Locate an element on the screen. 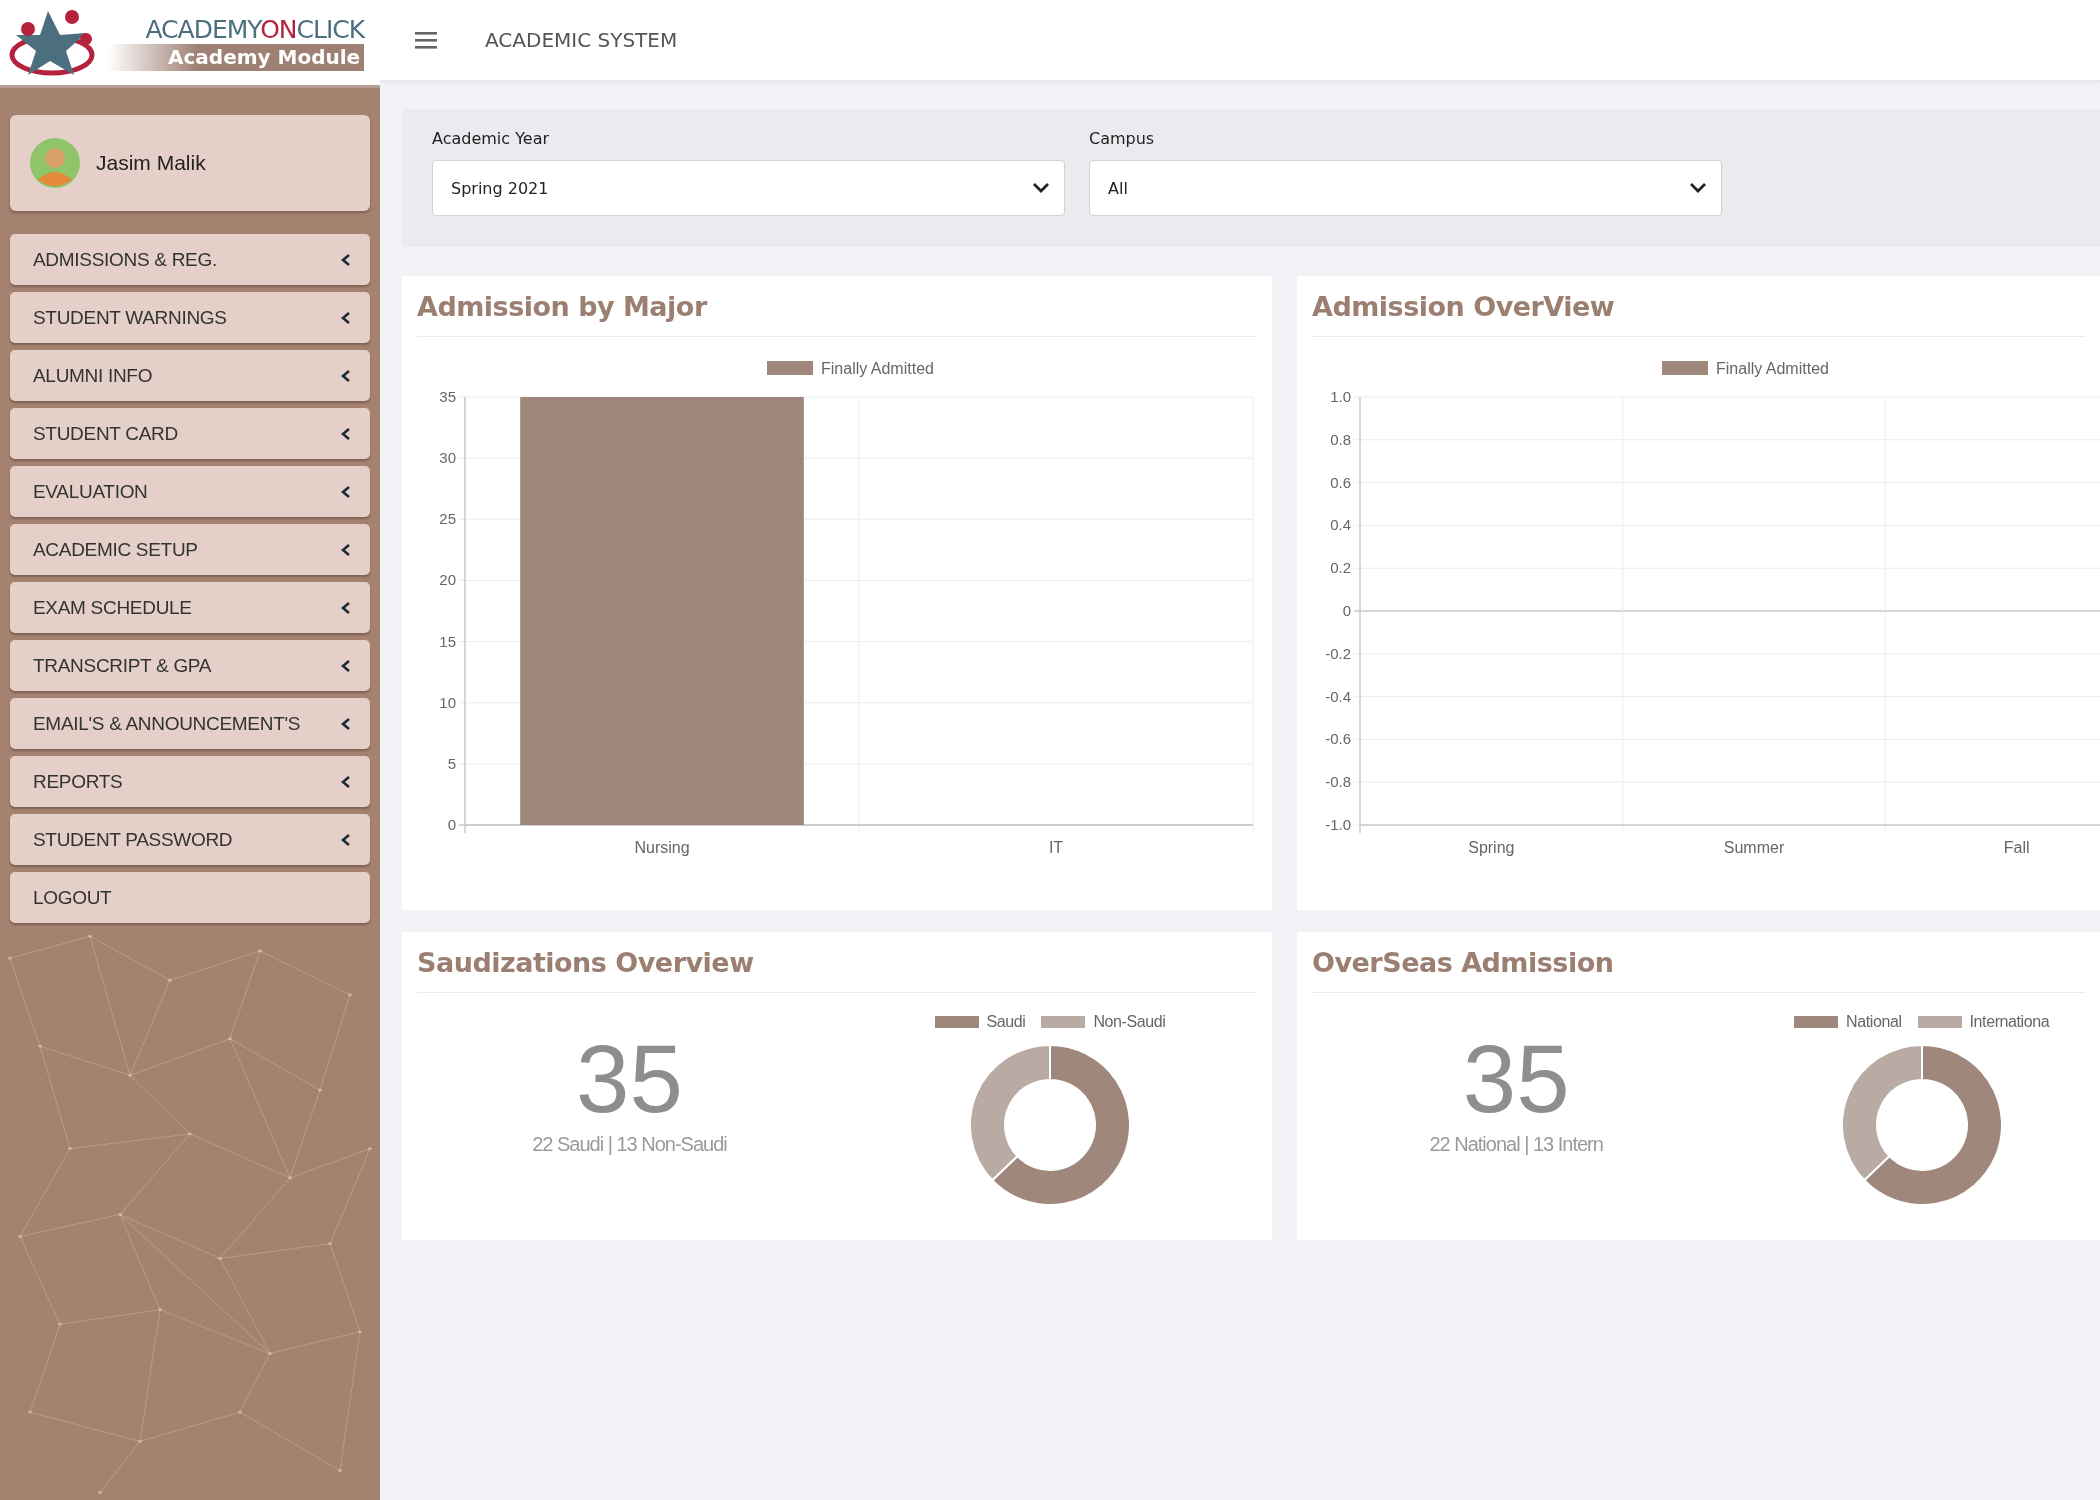  menu-item: STUDENT WARNINGS is located at coordinates (190, 317).